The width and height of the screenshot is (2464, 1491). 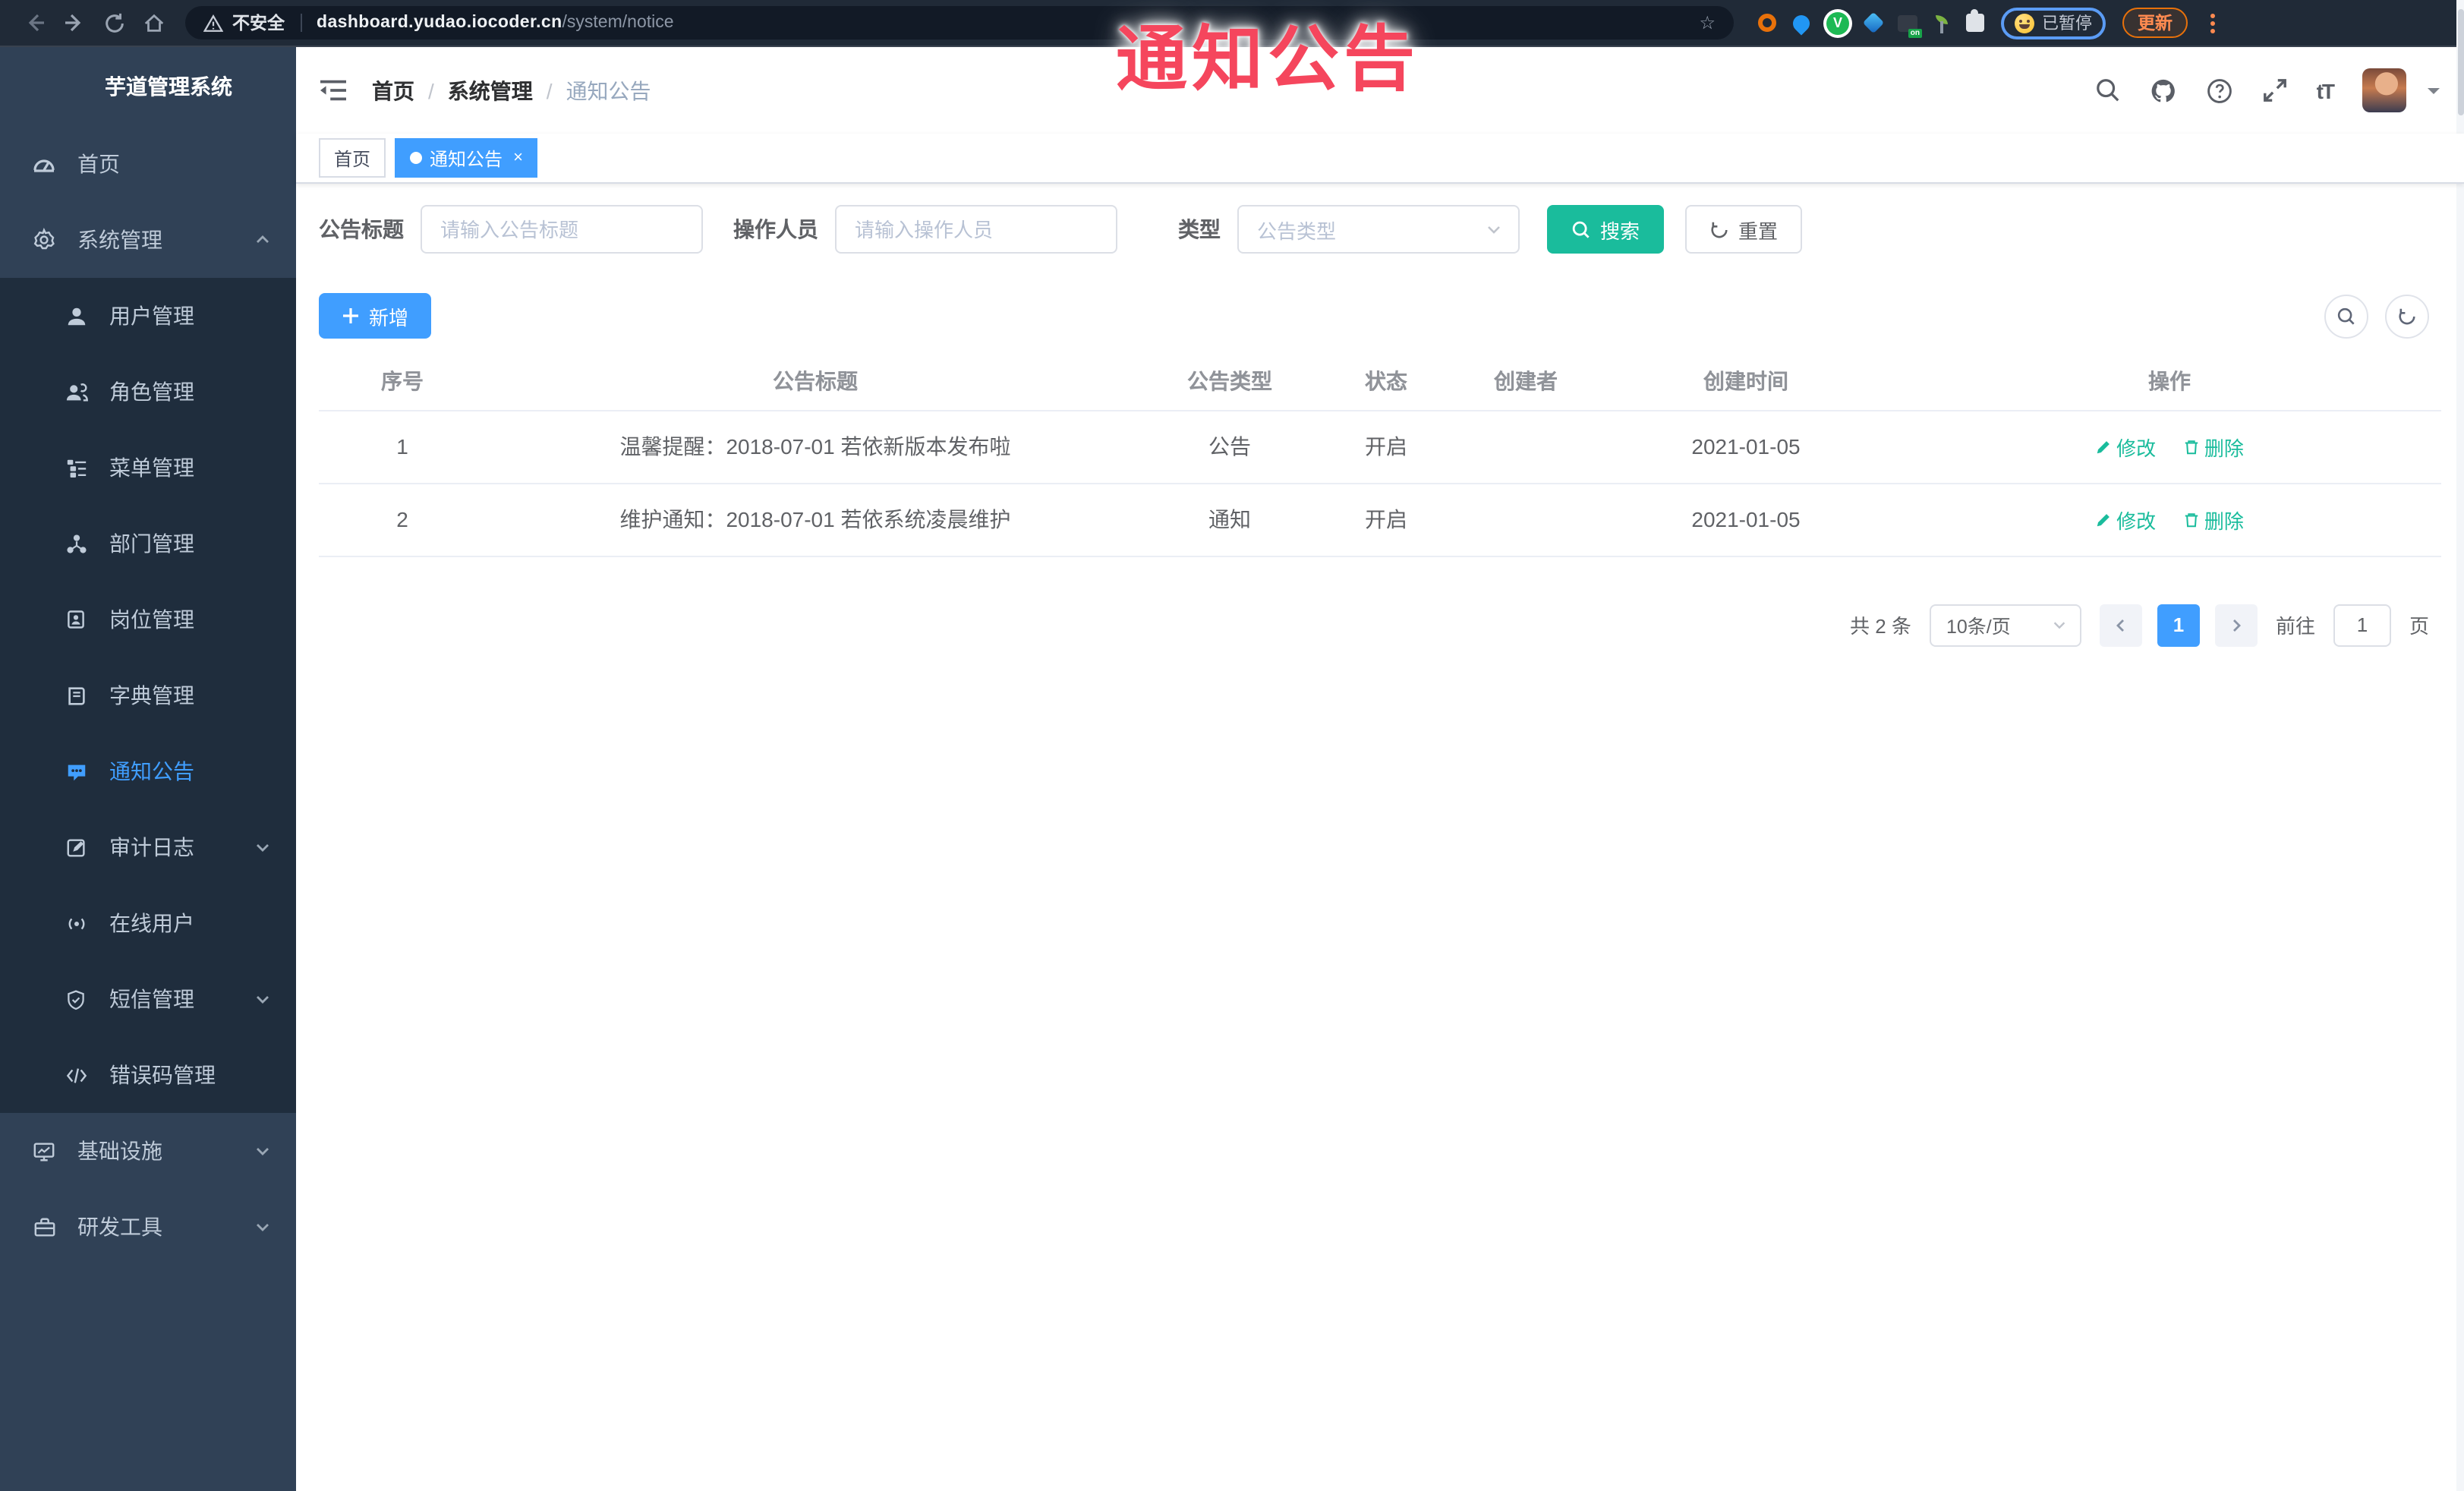 What do you see at coordinates (518, 158) in the screenshot?
I see `close-icon: ×` at bounding box center [518, 158].